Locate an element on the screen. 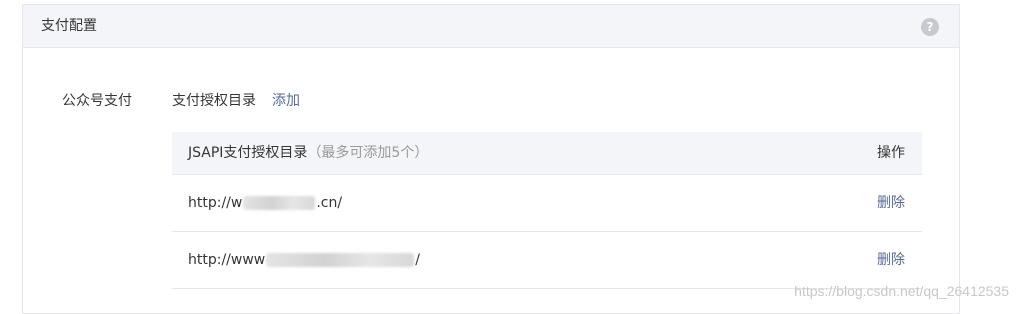  url-prefix: http://www is located at coordinates (226, 260).